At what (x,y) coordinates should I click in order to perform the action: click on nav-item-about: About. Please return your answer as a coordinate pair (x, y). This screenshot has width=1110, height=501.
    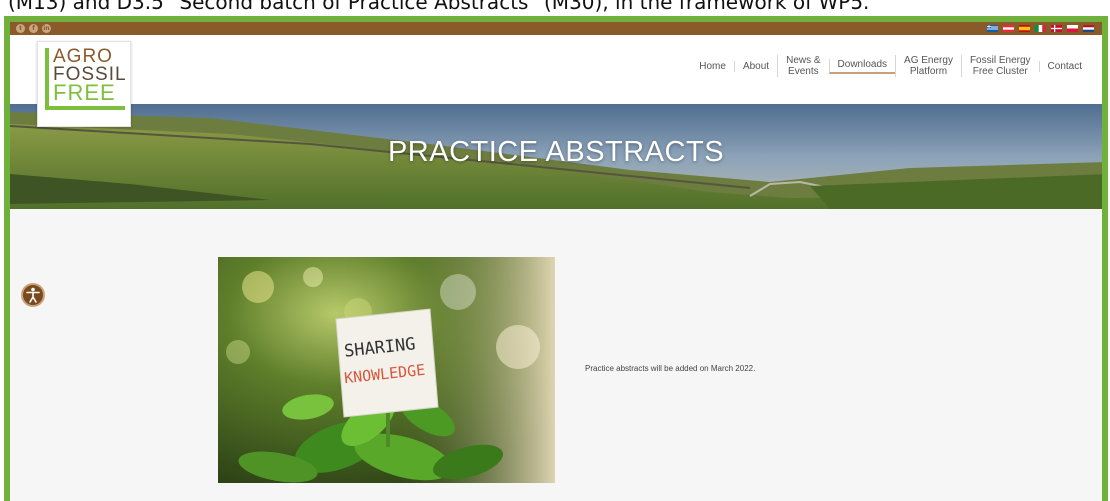
    Looking at the image, I should click on (755, 66).